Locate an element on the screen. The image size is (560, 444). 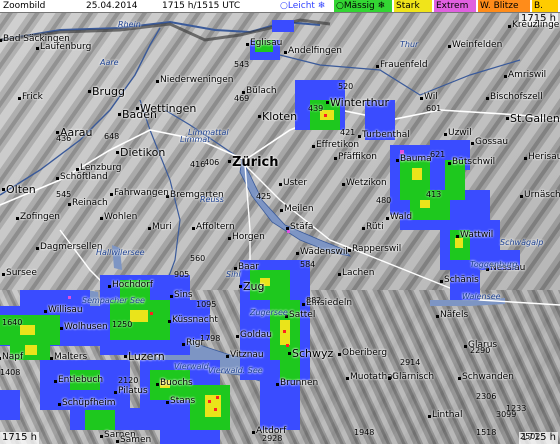
place-label: Andelfingen is located at coordinates (315, 51).